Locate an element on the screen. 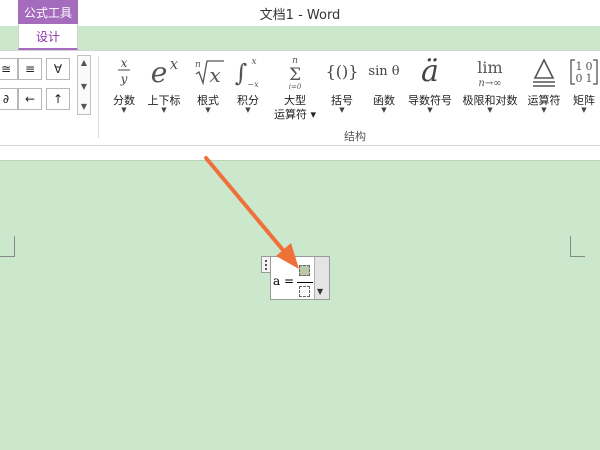  bracket-button: {()} 括号 ▼ is located at coordinates (342, 89).